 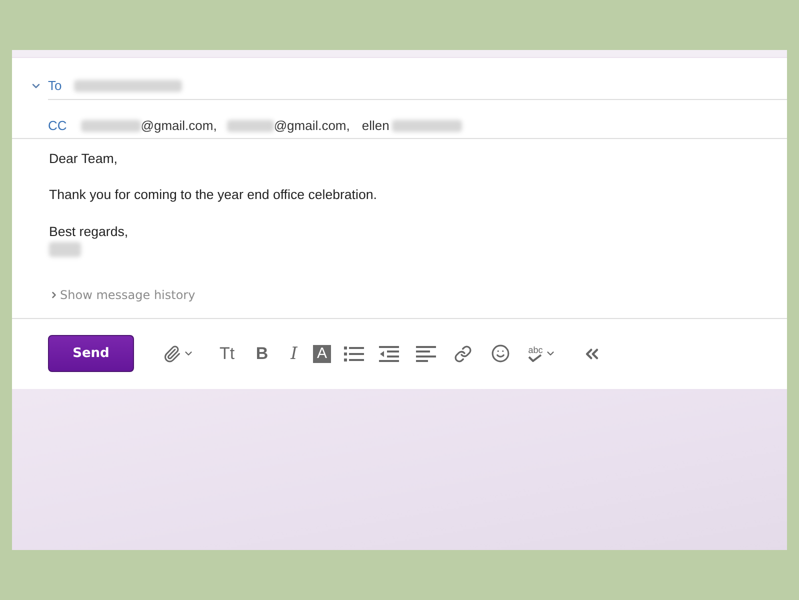 What do you see at coordinates (294, 353) in the screenshot?
I see `italic-button: I` at bounding box center [294, 353].